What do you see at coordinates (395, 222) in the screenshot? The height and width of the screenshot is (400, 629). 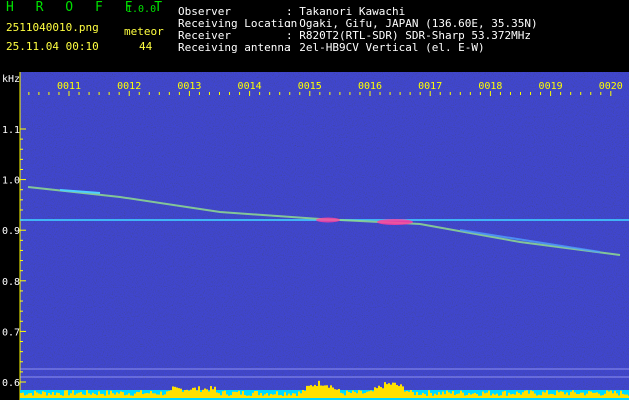 I see `meteor-hotspot` at bounding box center [395, 222].